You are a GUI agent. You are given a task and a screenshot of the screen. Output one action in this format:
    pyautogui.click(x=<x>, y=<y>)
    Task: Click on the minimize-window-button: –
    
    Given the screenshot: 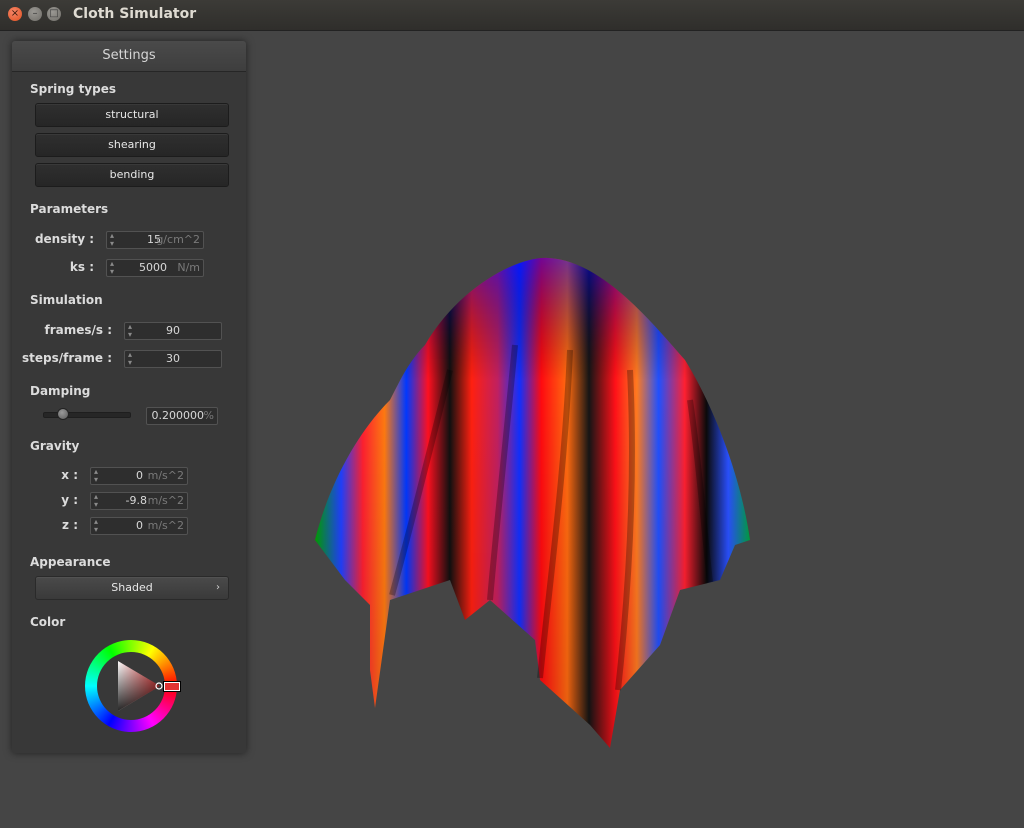 What is the action you would take?
    pyautogui.click(x=35, y=14)
    